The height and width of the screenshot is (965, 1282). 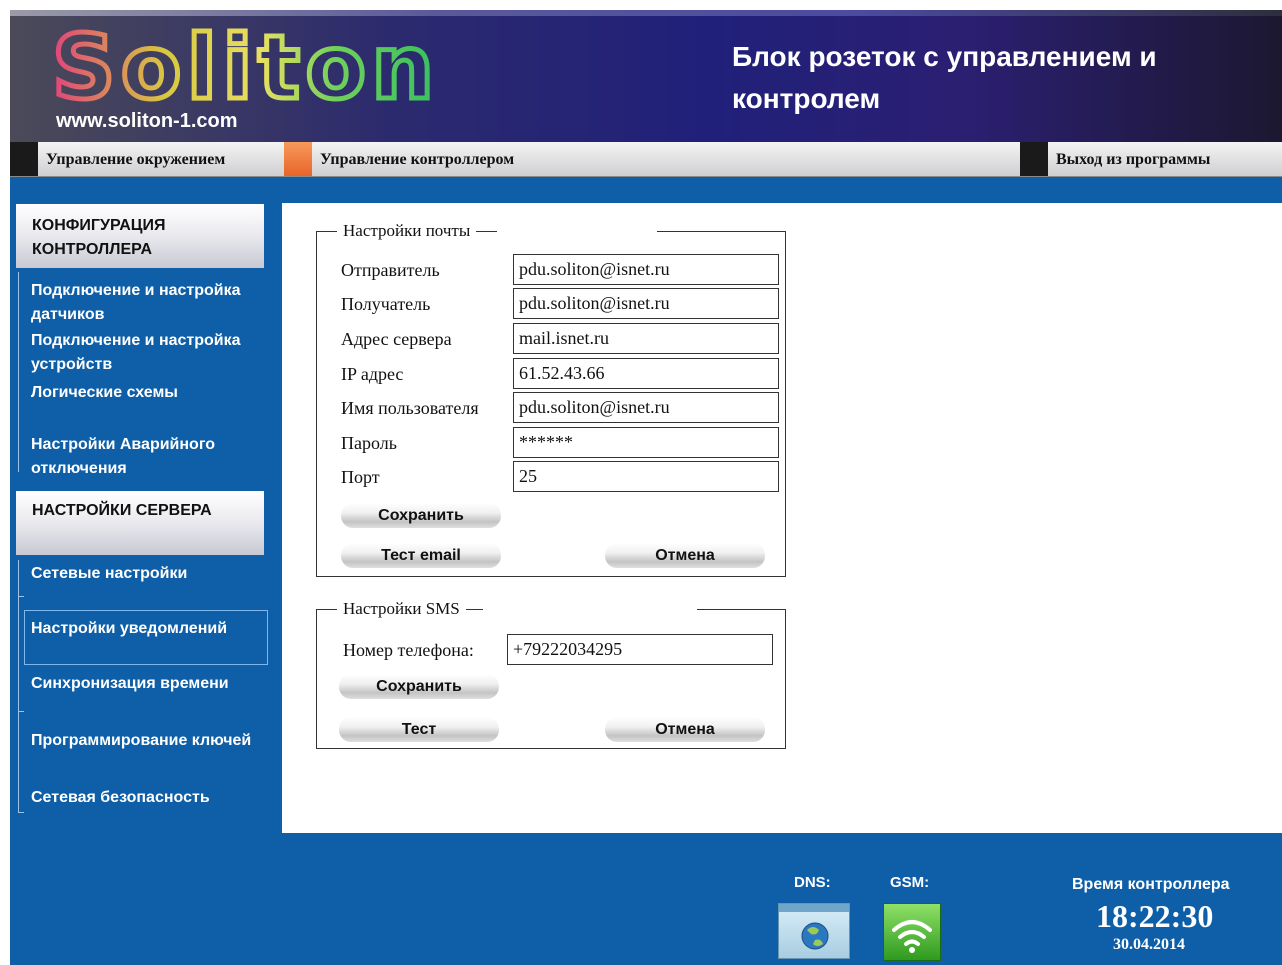 What do you see at coordinates (408, 650) in the screenshot?
I see `phone-label: Номер телефона:` at bounding box center [408, 650].